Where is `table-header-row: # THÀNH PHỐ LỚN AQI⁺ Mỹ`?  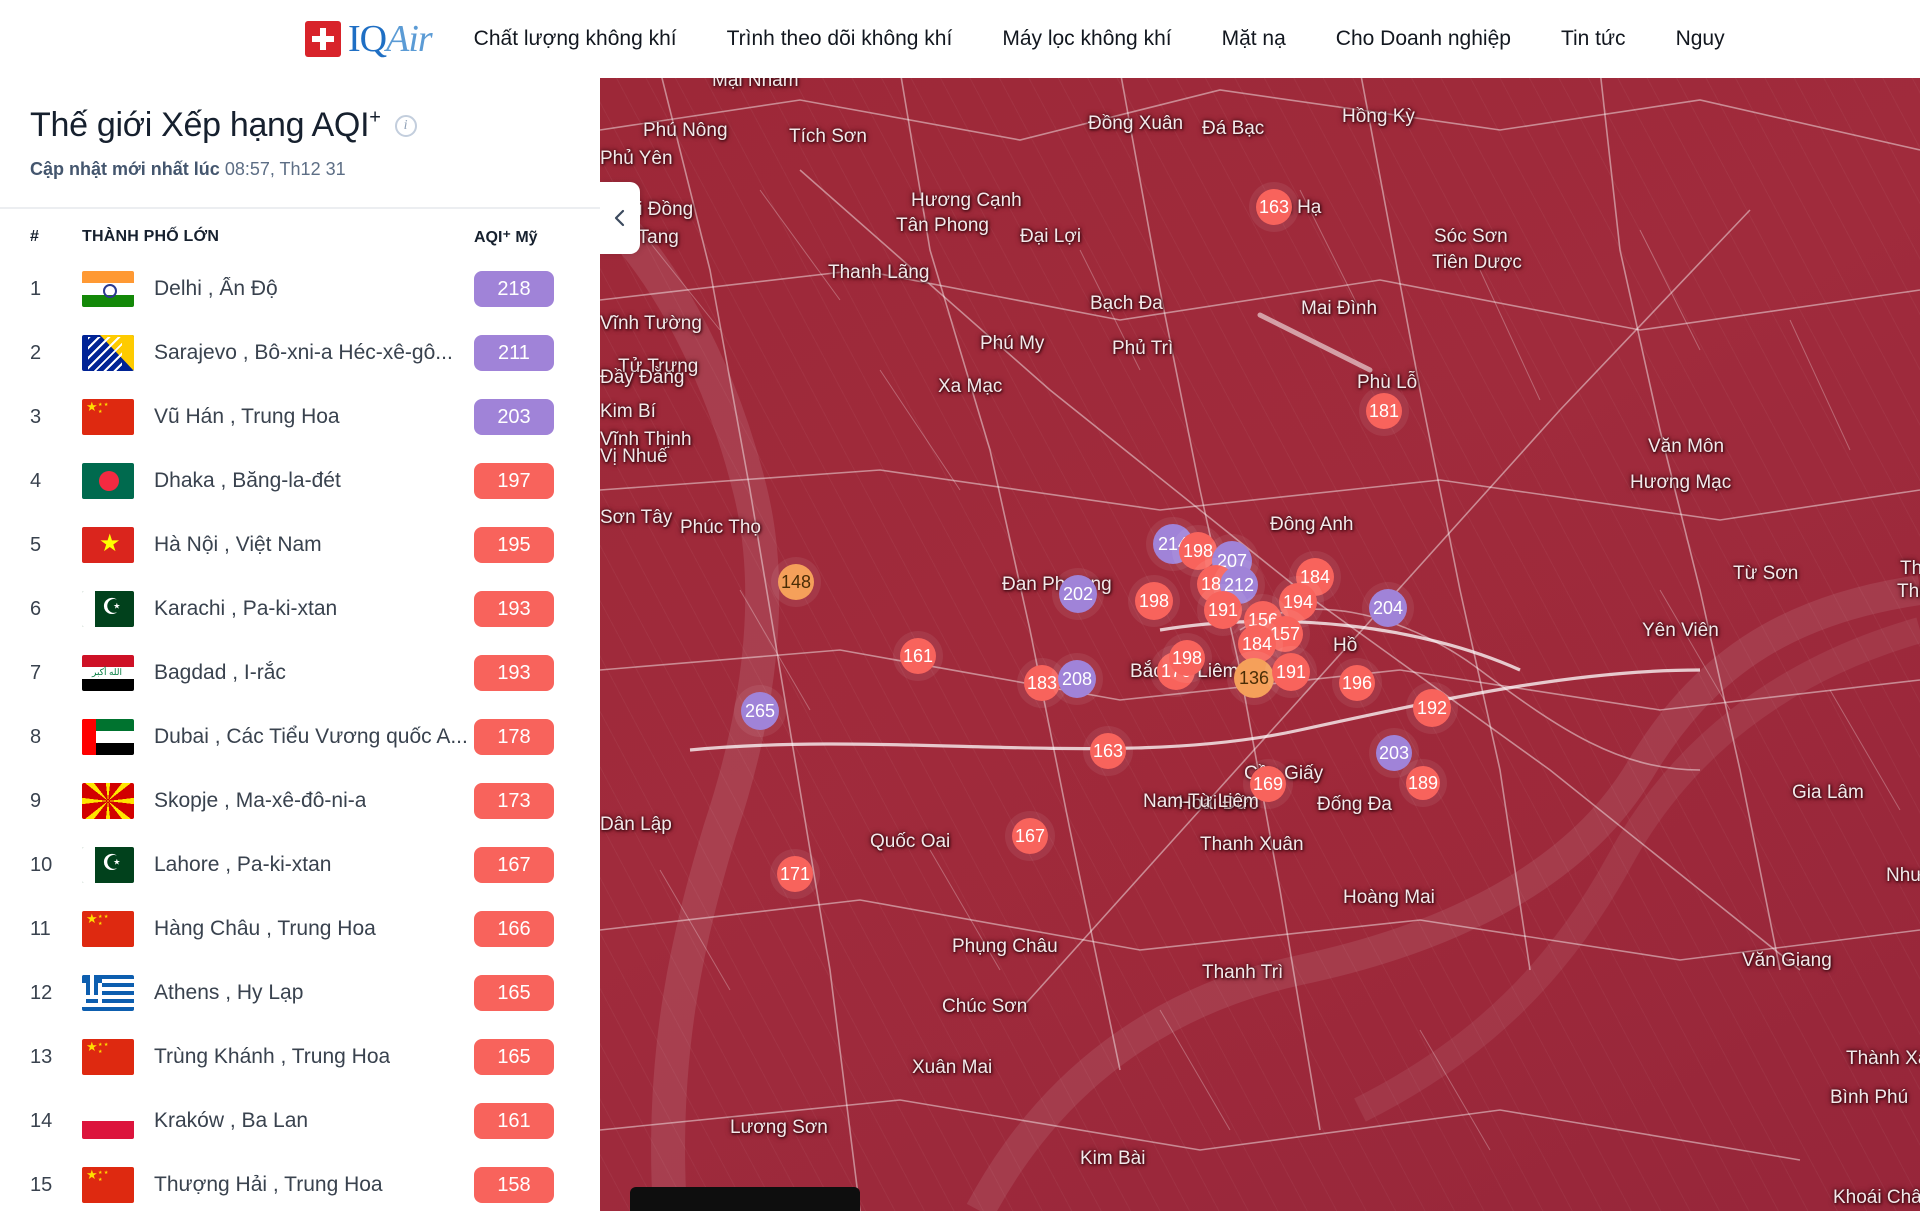 table-header-row: # THÀNH PHỐ LỚN AQI⁺ Mỹ is located at coordinates (300, 233).